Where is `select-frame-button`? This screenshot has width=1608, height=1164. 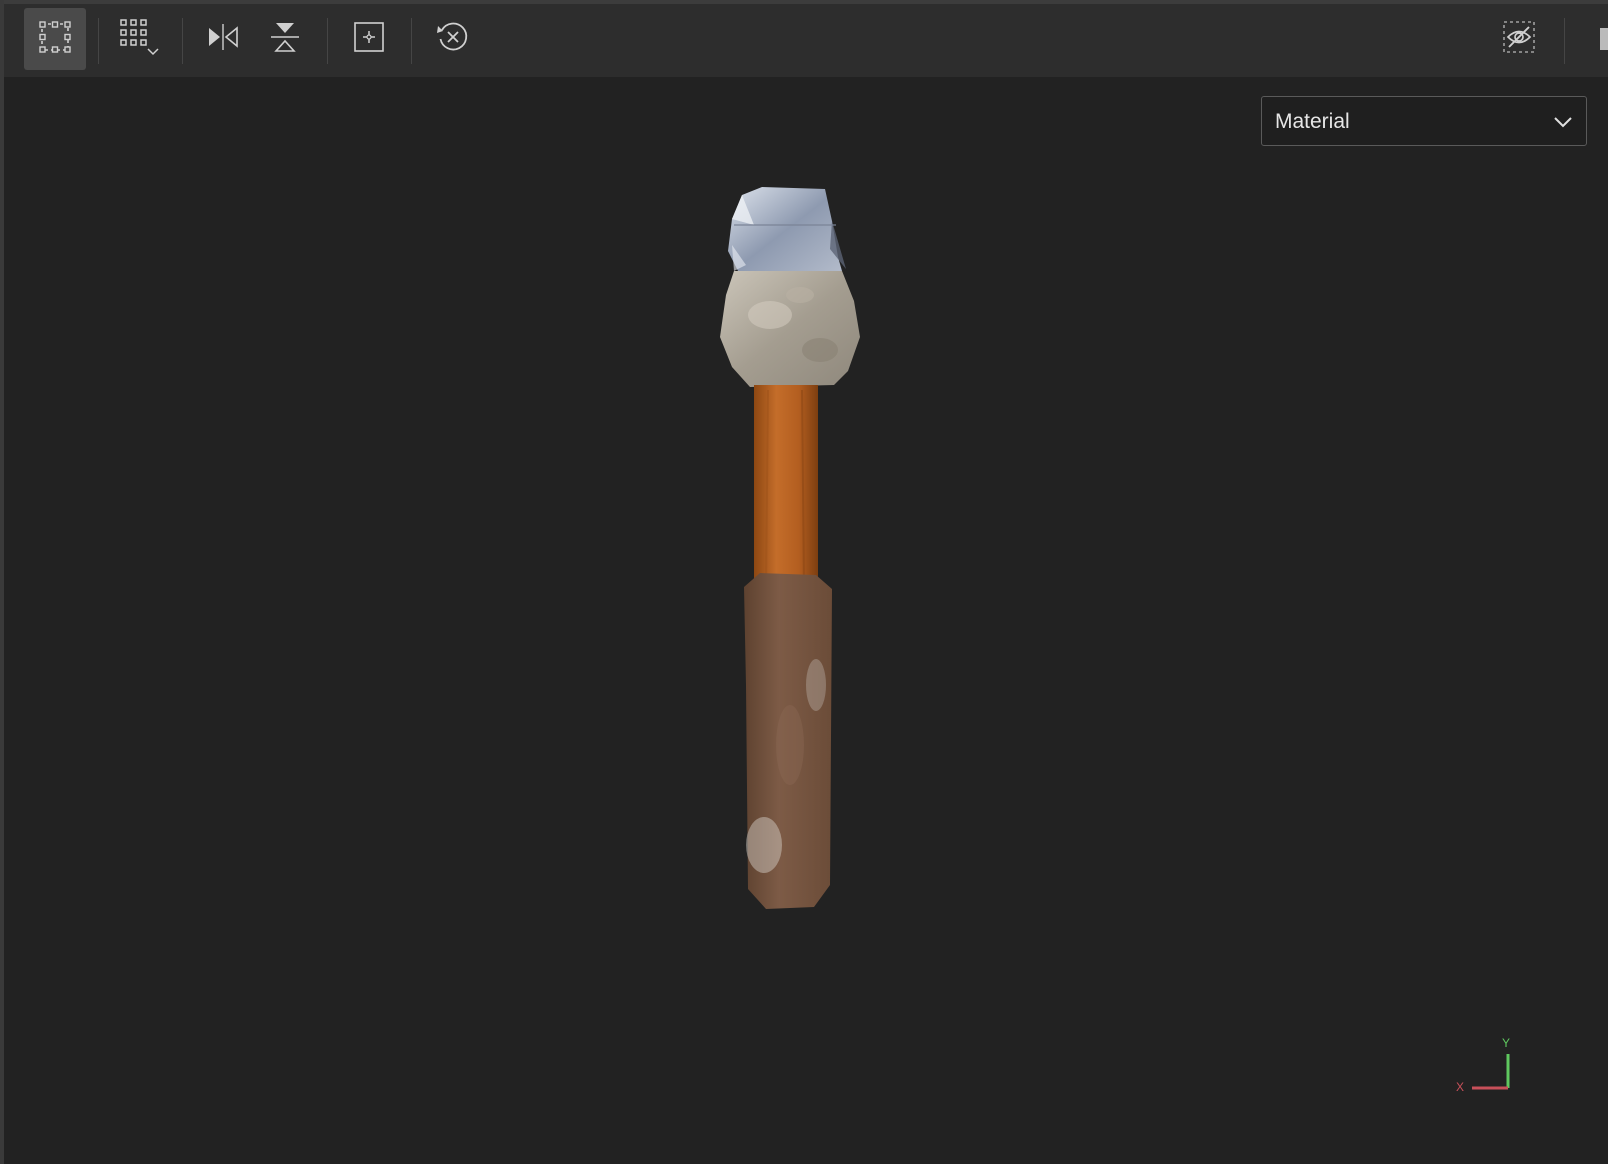 select-frame-button is located at coordinates (55, 39).